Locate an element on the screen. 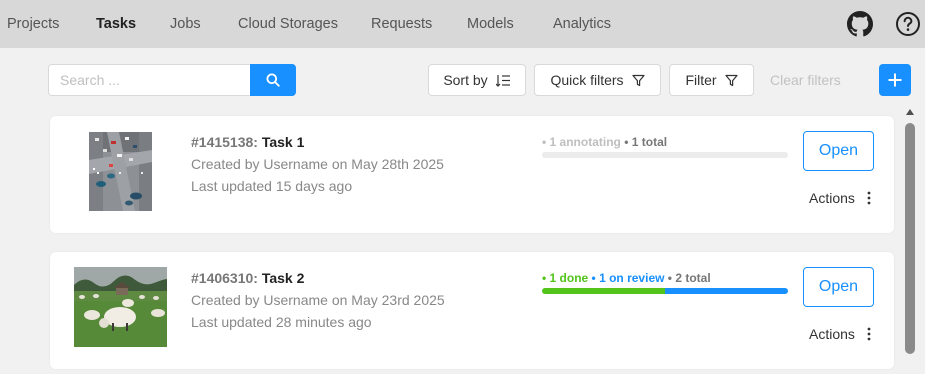 This screenshot has height=374, width=925. search-icon is located at coordinates (273, 80).